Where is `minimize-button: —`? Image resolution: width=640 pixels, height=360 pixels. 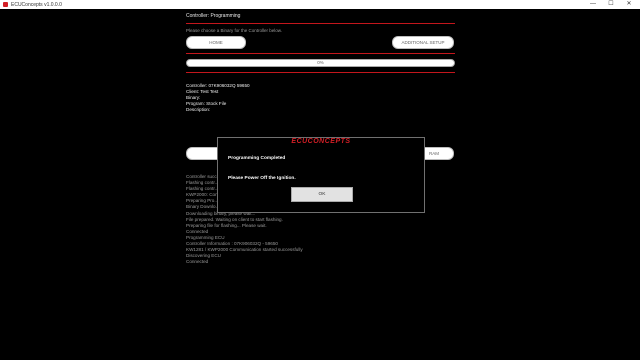 minimize-button: — is located at coordinates (593, 4).